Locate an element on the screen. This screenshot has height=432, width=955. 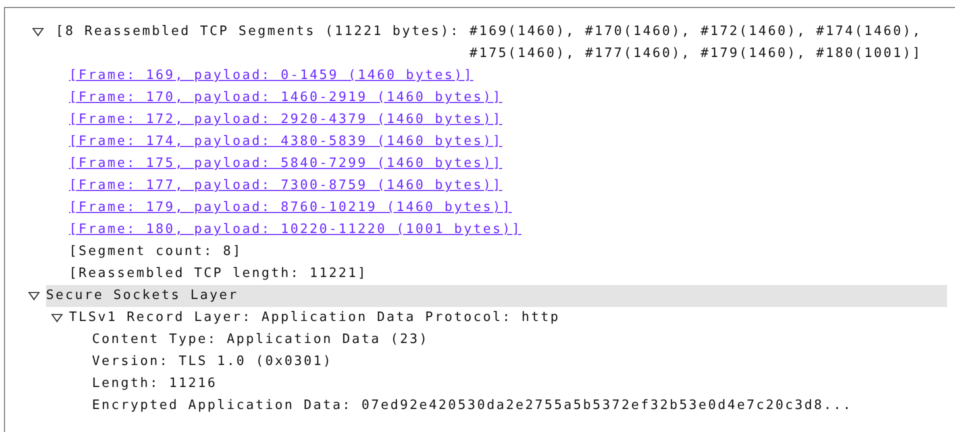
frame-link: [Frame: 177, payload: 7300-8759 (1460 bytes)] is located at coordinates (285, 186).